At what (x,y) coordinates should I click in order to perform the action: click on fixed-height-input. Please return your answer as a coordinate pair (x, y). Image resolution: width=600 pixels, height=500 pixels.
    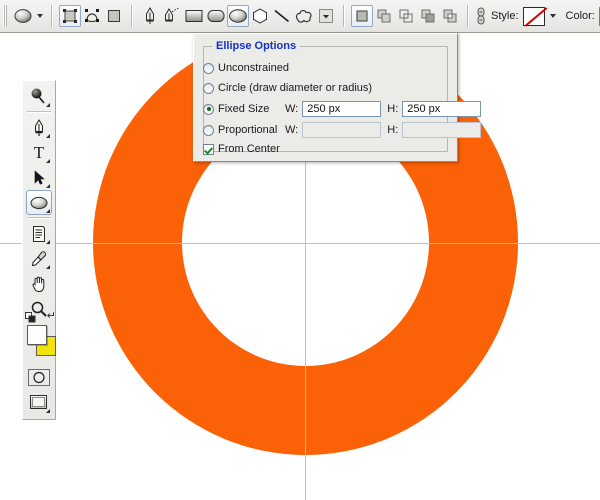
    Looking at the image, I should click on (442, 109).